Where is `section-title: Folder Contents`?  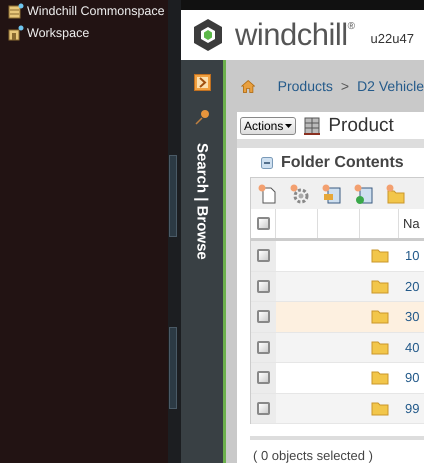
section-title: Folder Contents is located at coordinates (342, 163).